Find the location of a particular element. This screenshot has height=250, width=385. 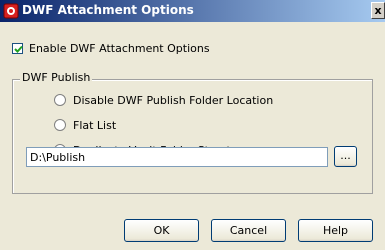

radio-flat-list-row: Flat List is located at coordinates (85, 125).